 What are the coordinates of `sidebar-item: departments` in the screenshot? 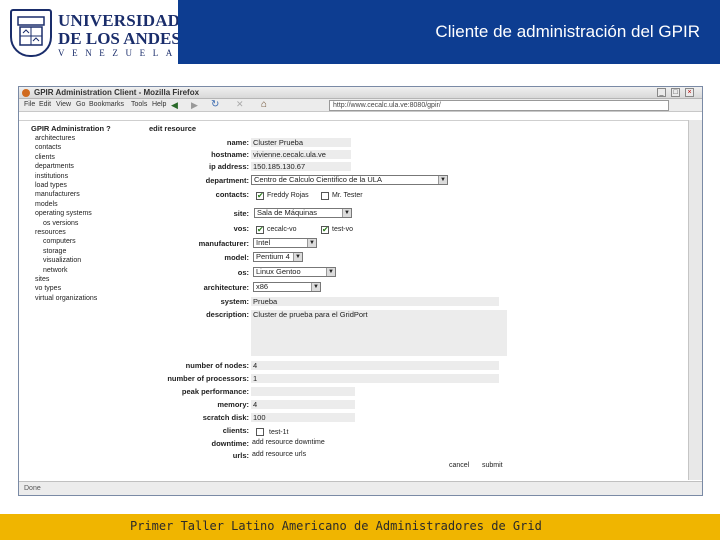 It's located at (54, 166).